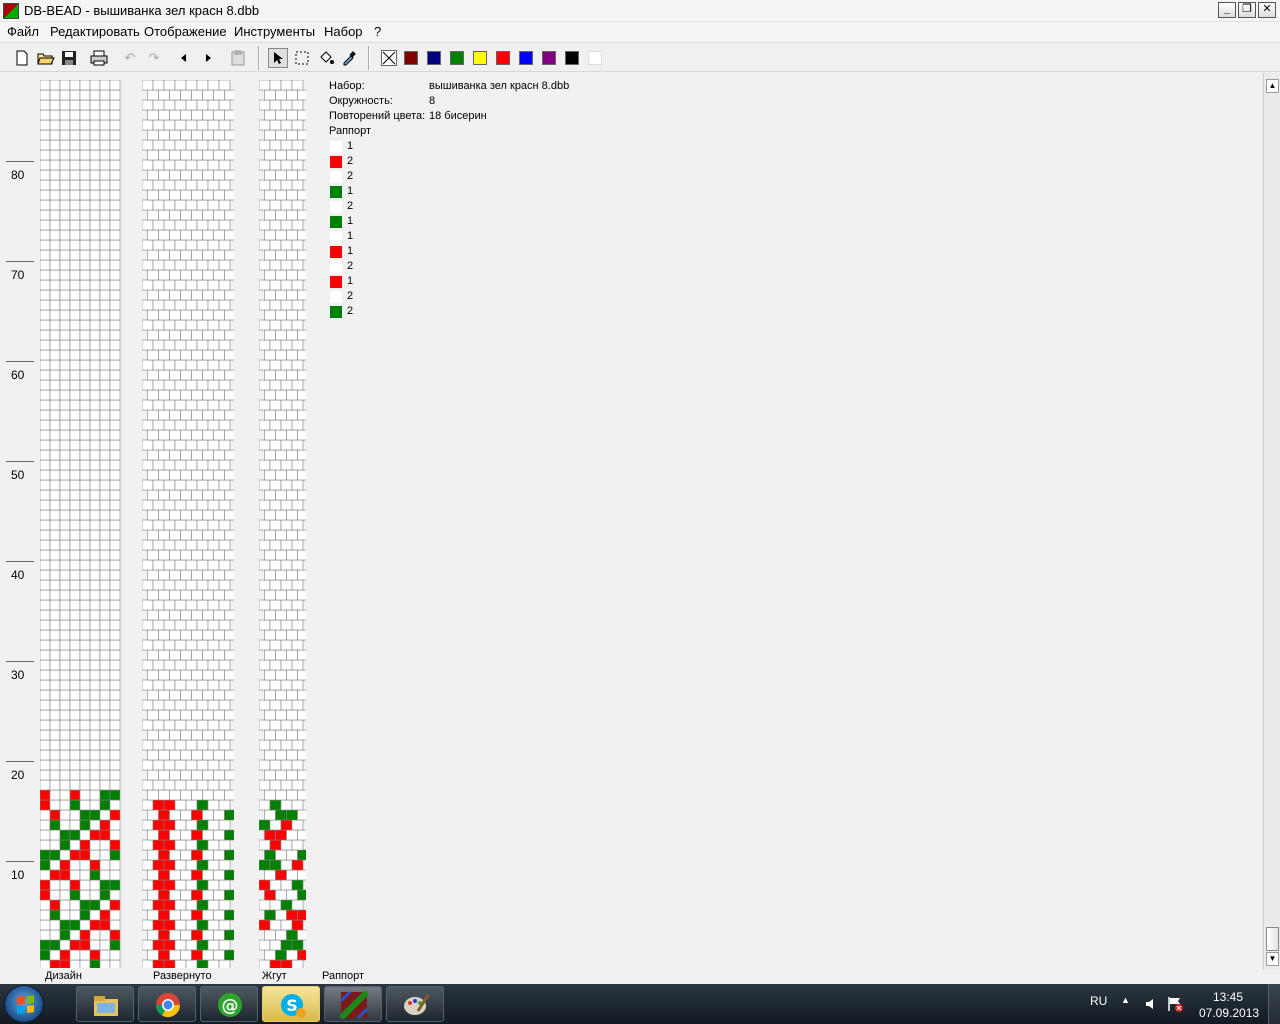 The height and width of the screenshot is (1024, 1280). I want to click on eyedropper-icon, so click(349, 58).